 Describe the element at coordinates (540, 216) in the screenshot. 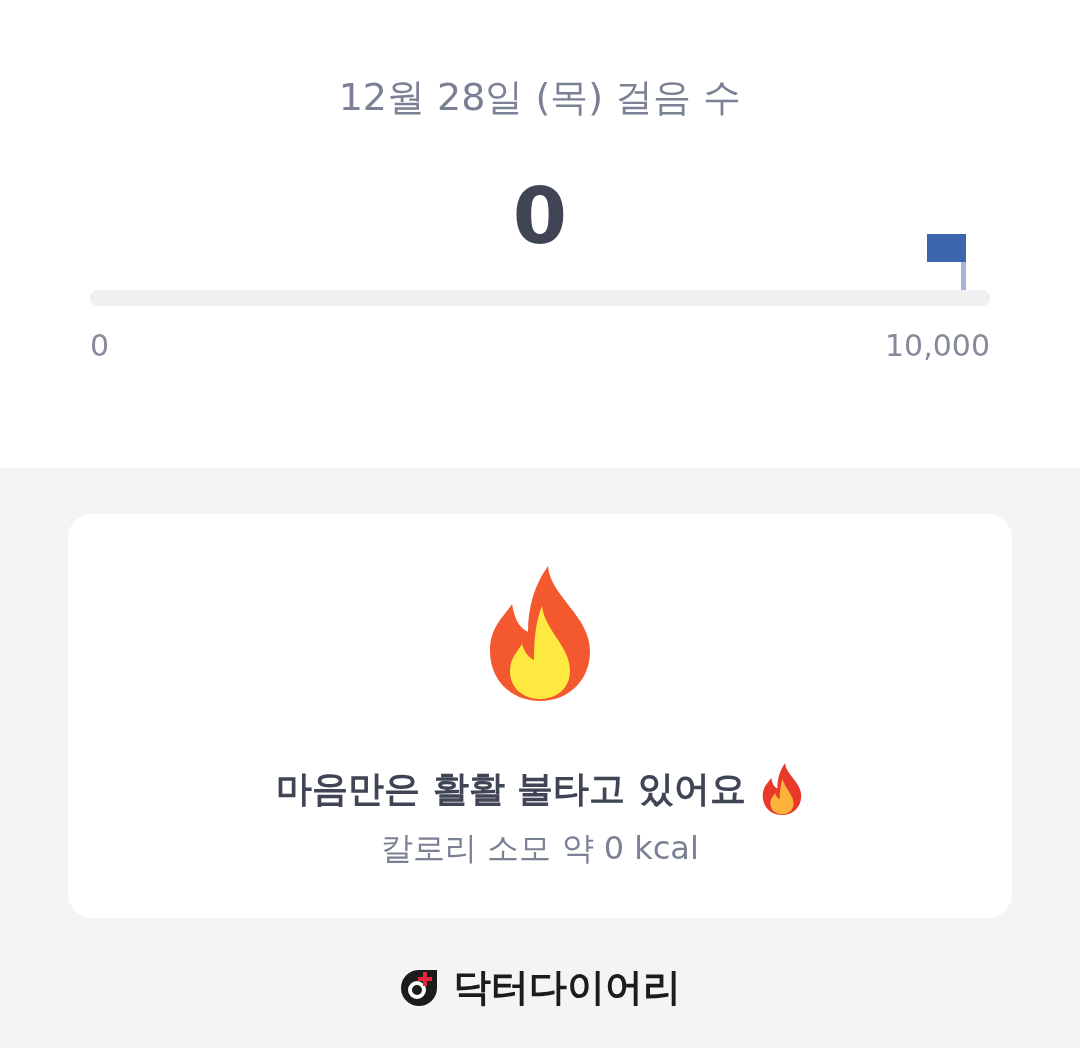

I see `step-count: 0` at that location.